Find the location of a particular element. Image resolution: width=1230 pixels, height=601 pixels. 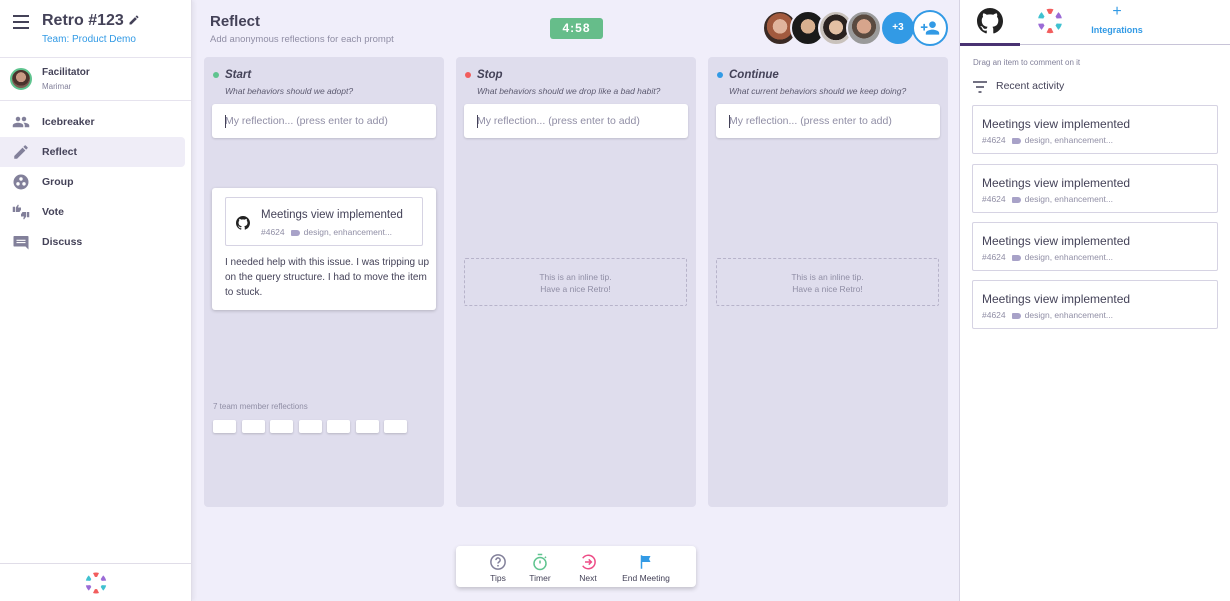

avatar is located at coordinates (864, 28).